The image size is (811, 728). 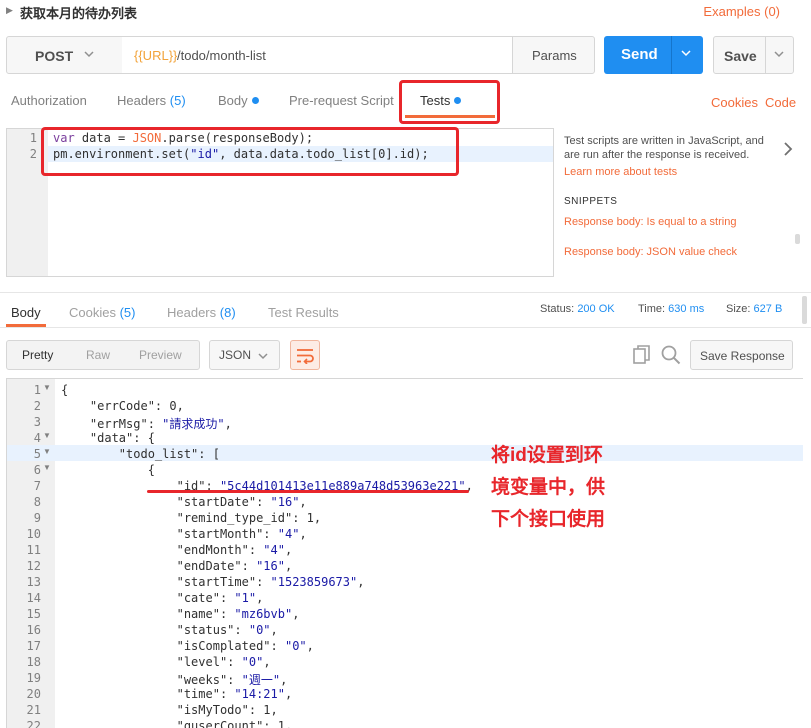 What do you see at coordinates (405, 12) in the screenshot?
I see `title-bar: ▶ 获取本月的待办列表 Examples (0)` at bounding box center [405, 12].